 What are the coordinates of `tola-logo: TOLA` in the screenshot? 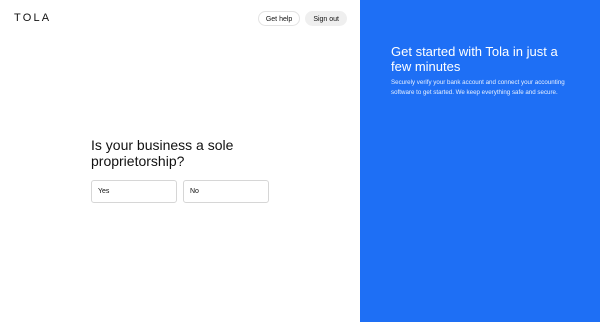 It's located at (33, 18).